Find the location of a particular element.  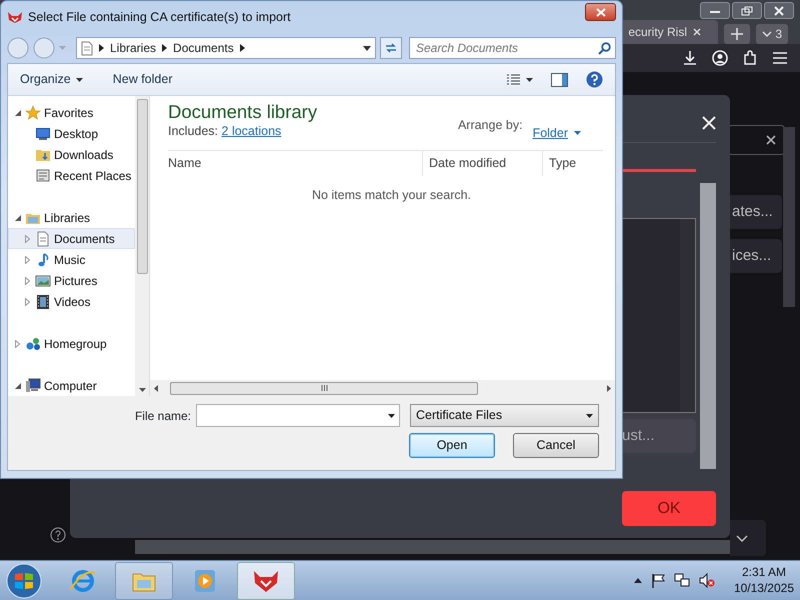

library-title: Documents library is located at coordinates (243, 112).